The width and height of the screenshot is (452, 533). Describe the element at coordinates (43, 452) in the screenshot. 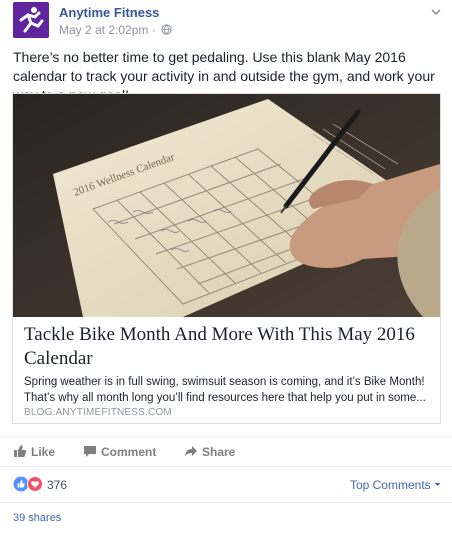

I see `like-label: Like` at that location.